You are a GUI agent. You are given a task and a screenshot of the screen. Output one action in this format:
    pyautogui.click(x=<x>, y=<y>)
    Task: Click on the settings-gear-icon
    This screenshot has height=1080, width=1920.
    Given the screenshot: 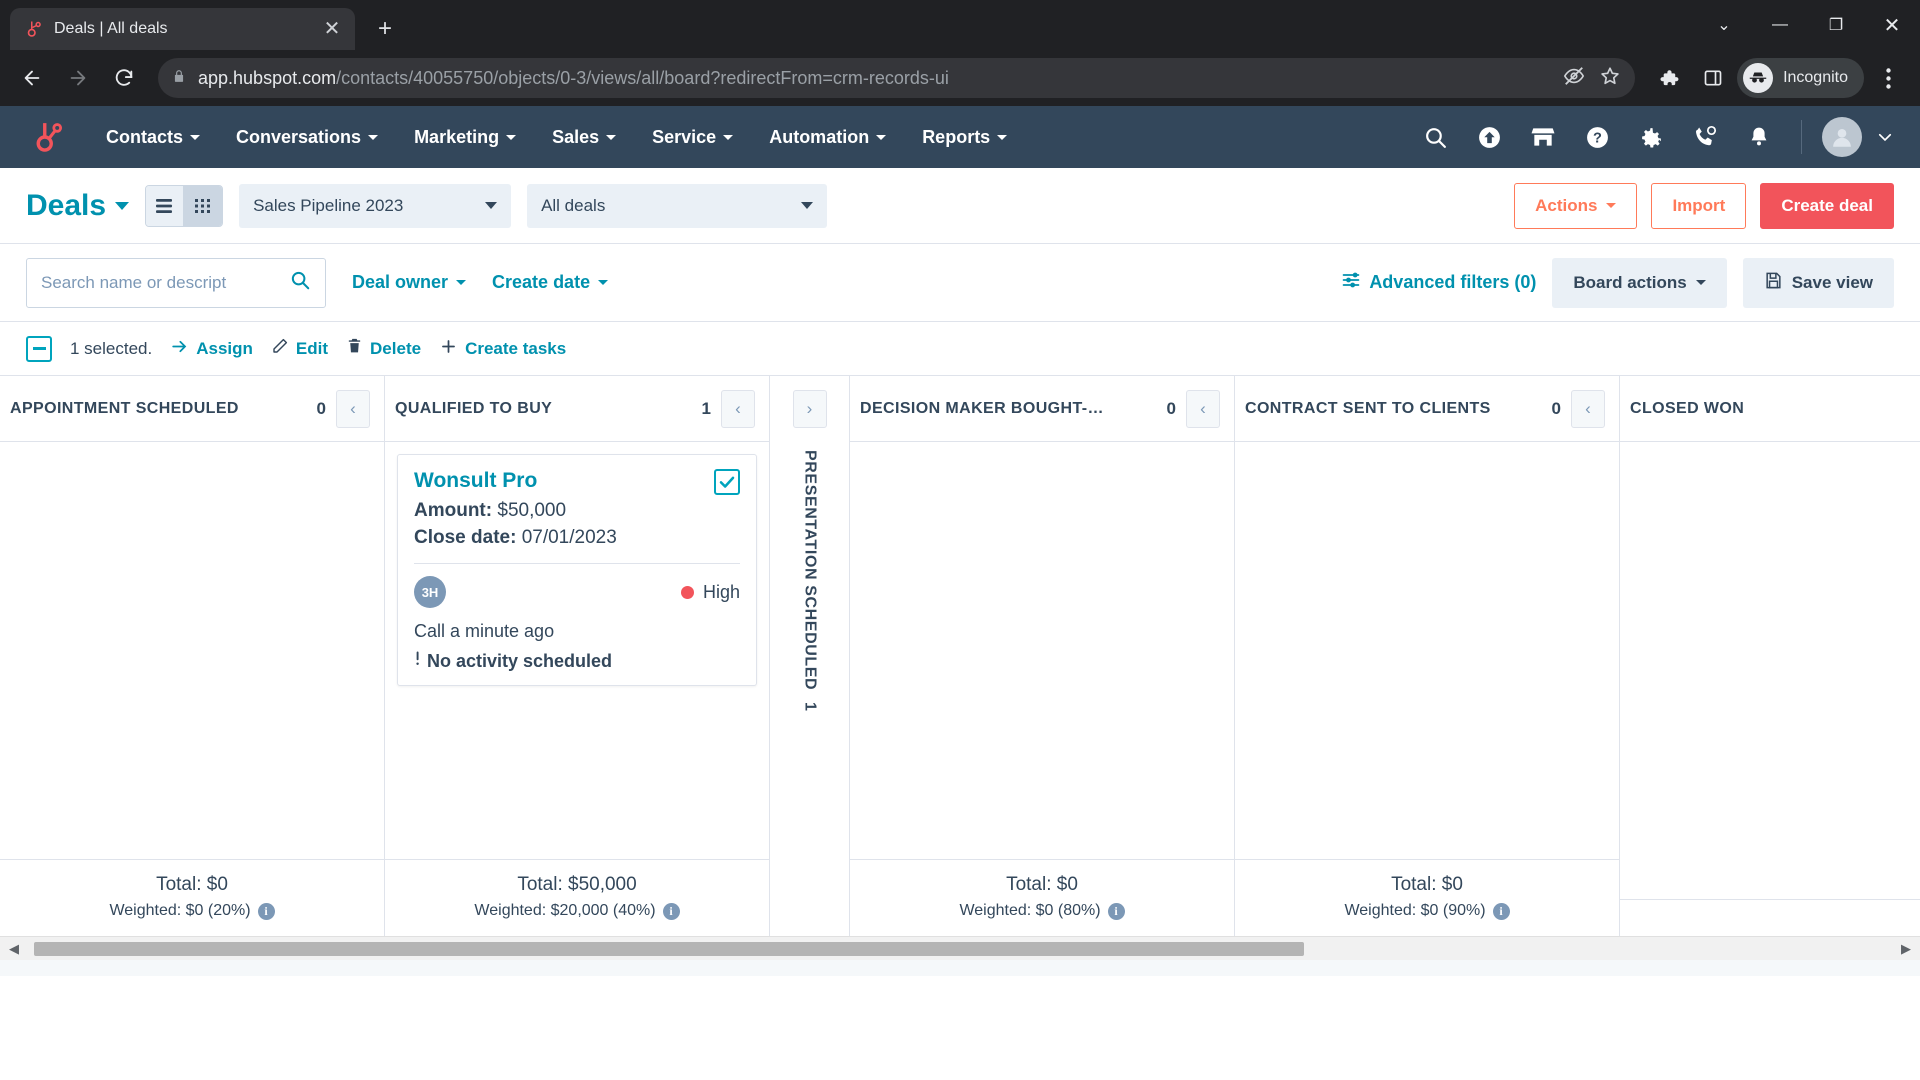 What is the action you would take?
    pyautogui.click(x=1651, y=137)
    